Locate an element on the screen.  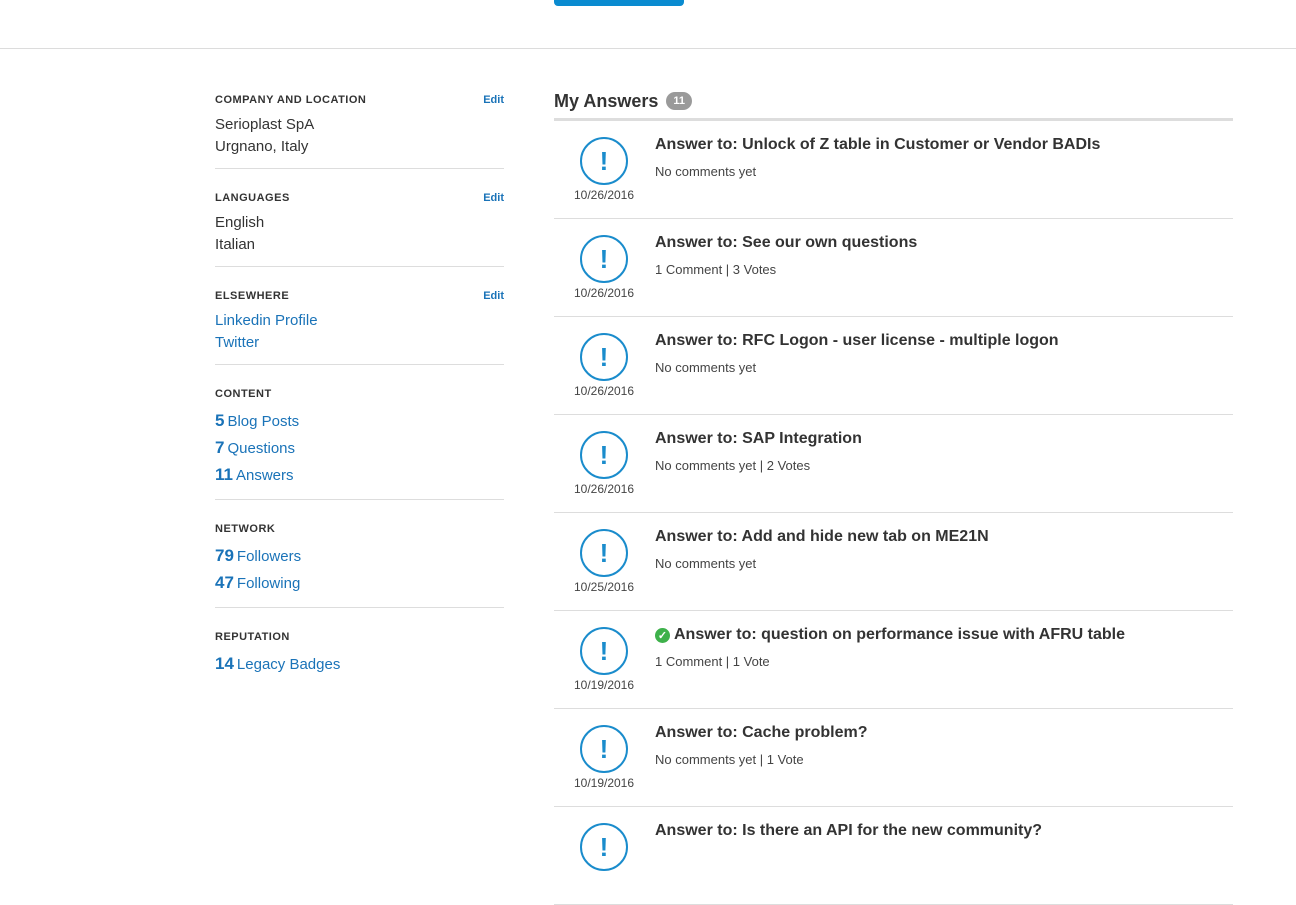
network-section-title: NETWORK is located at coordinates (245, 529).